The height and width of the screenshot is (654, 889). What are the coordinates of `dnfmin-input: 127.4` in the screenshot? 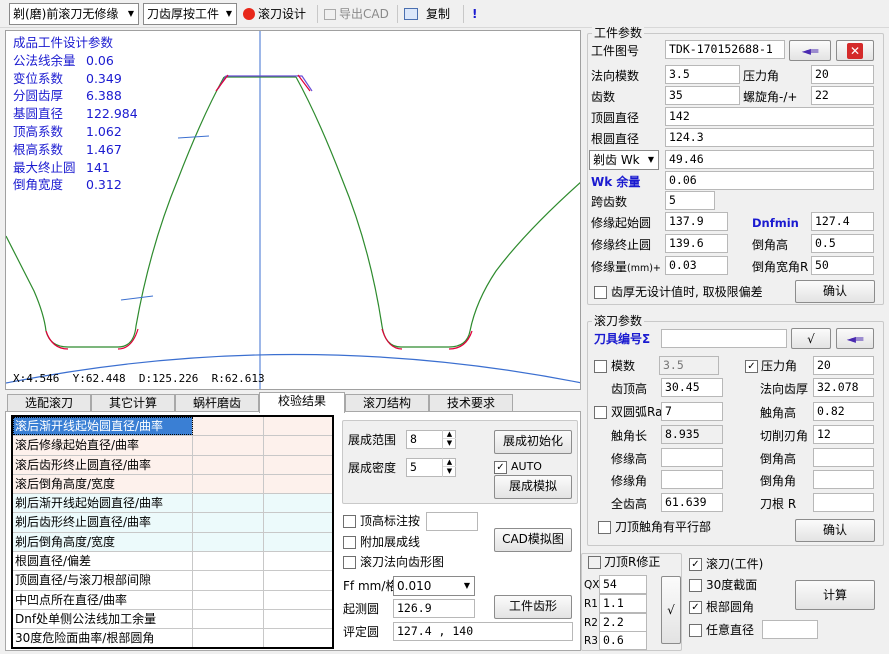 It's located at (842, 221).